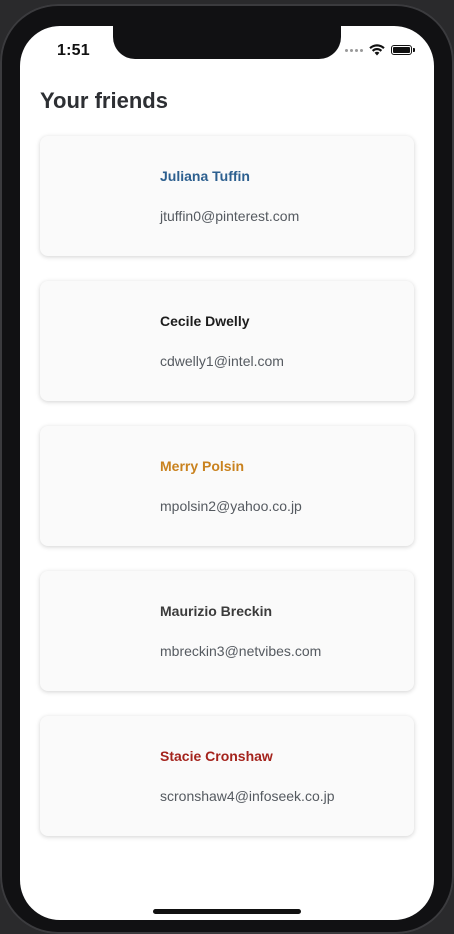  I want to click on wifi-icon, so click(377, 50).